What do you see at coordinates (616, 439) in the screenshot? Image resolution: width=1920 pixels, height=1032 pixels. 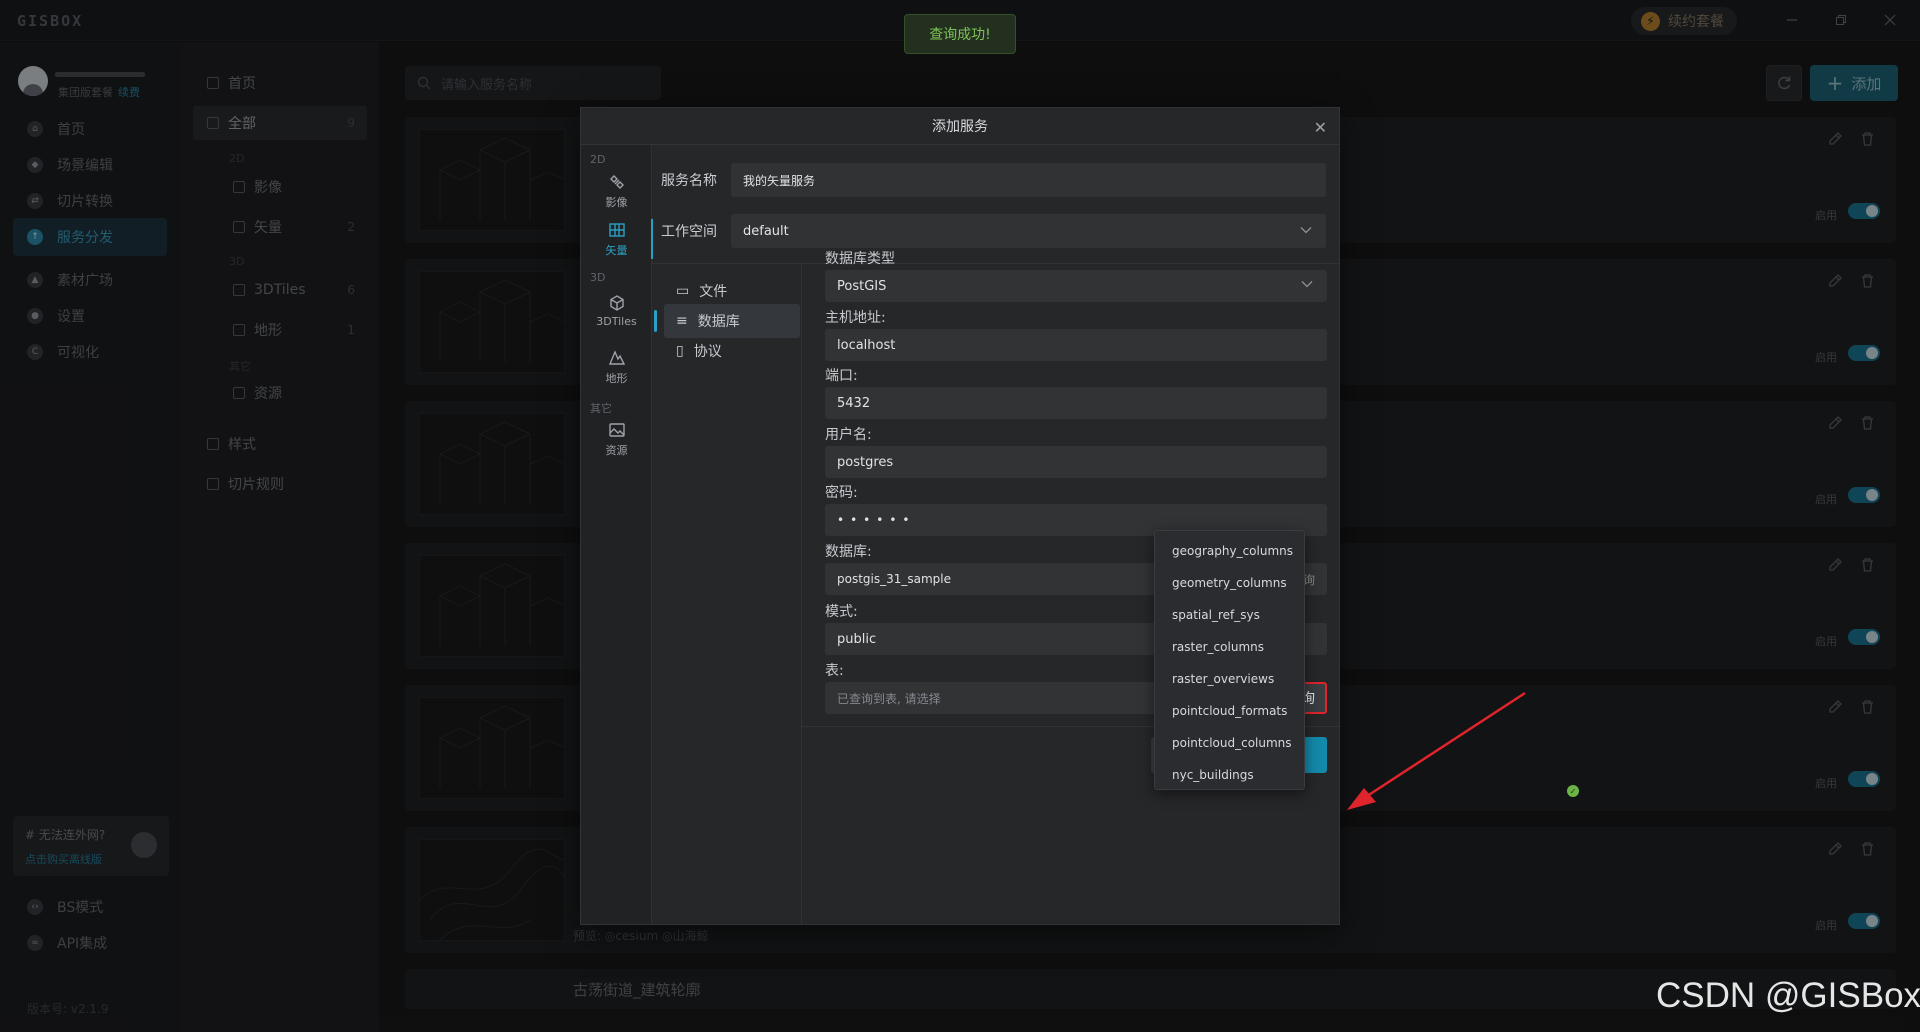 I see `rail-item-resource: 资源` at bounding box center [616, 439].